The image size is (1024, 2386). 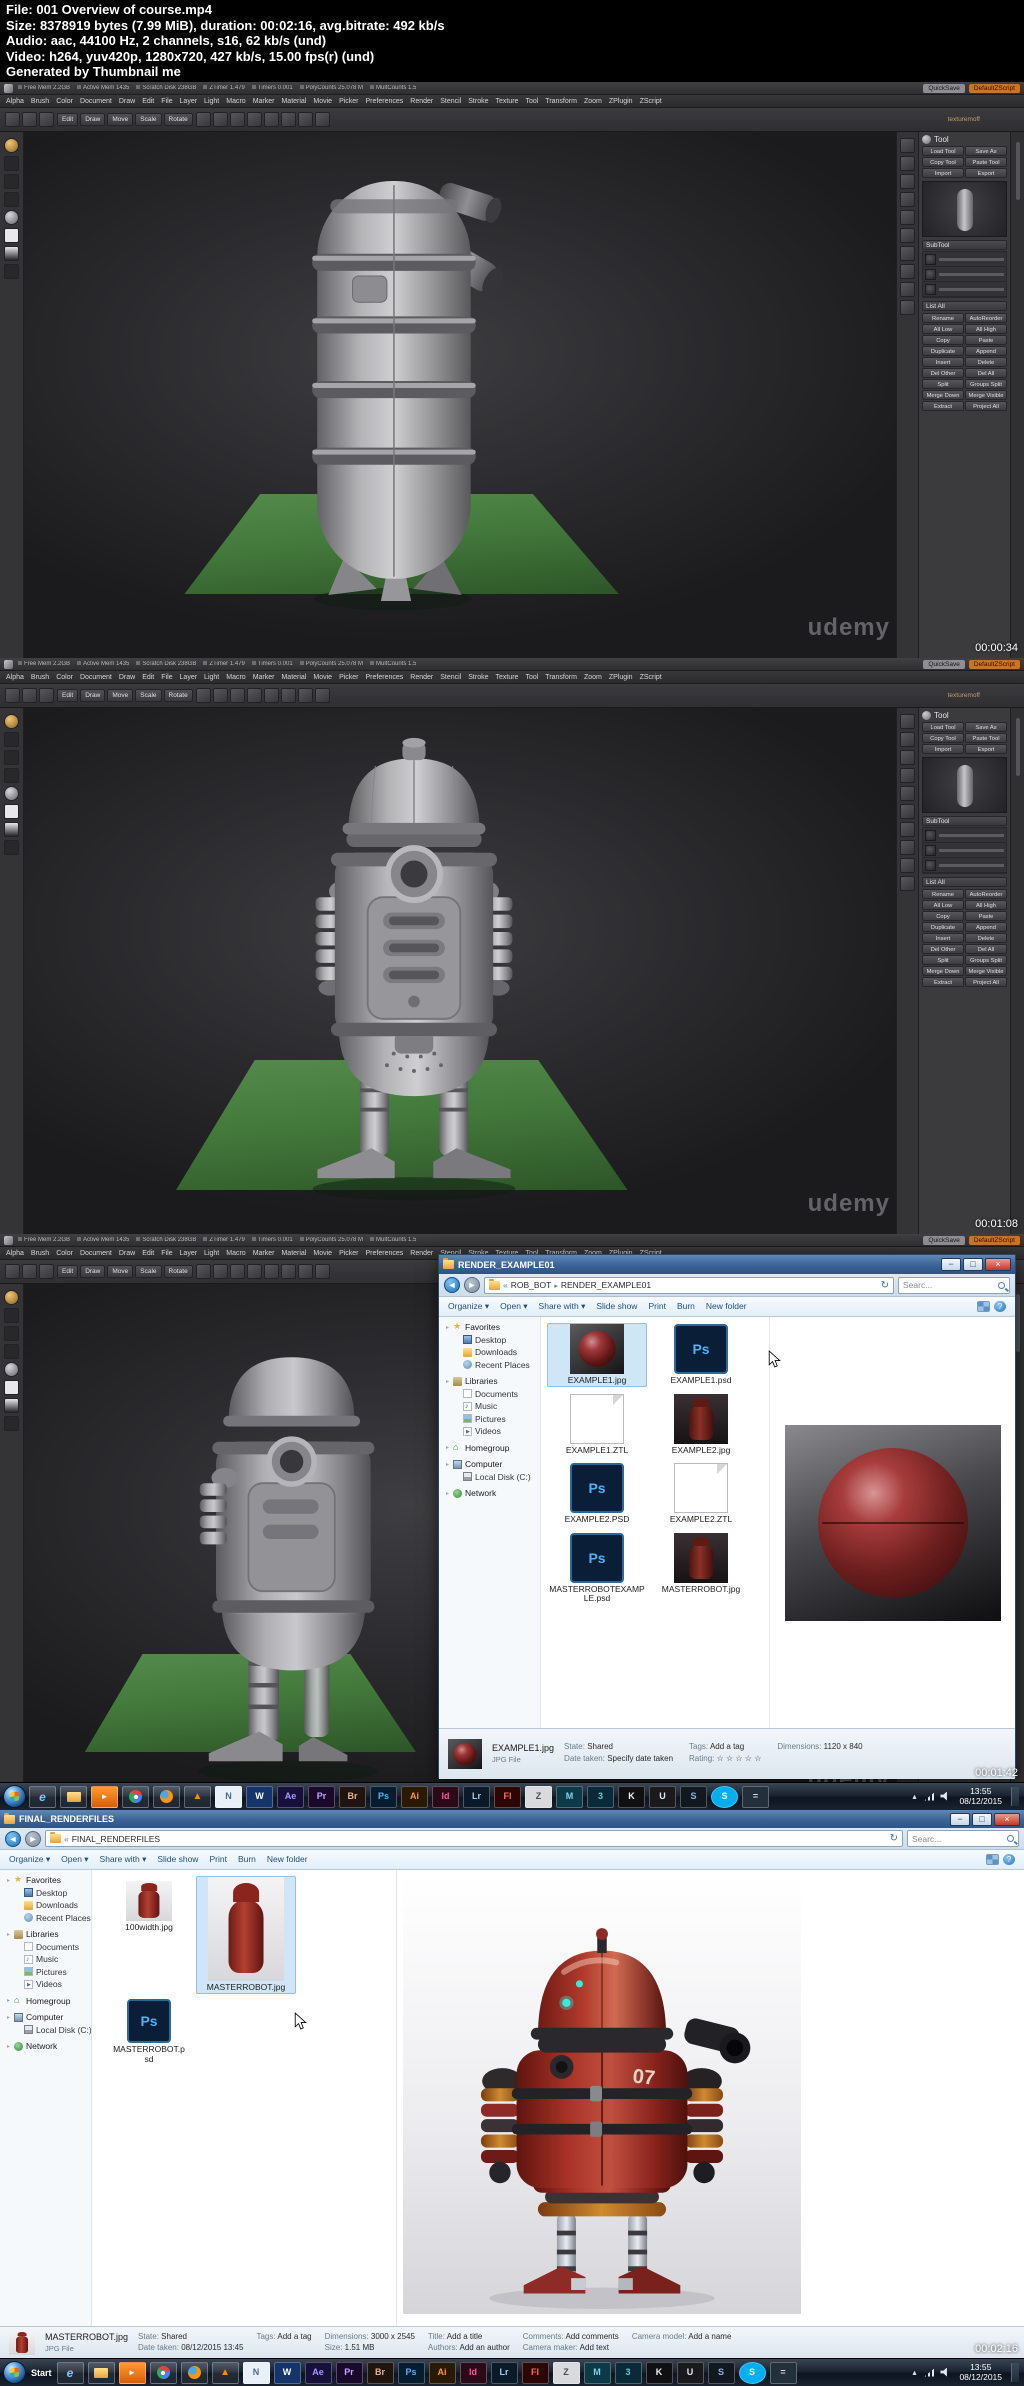 I want to click on menu-item: Tool, so click(x=531, y=677).